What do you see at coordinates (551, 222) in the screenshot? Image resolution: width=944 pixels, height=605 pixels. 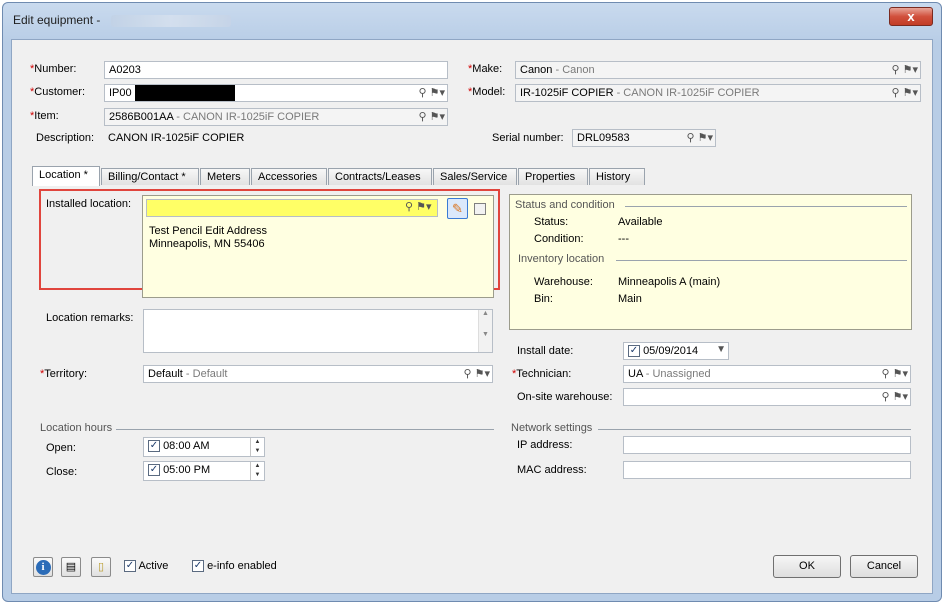 I see `status-label: Status:` at bounding box center [551, 222].